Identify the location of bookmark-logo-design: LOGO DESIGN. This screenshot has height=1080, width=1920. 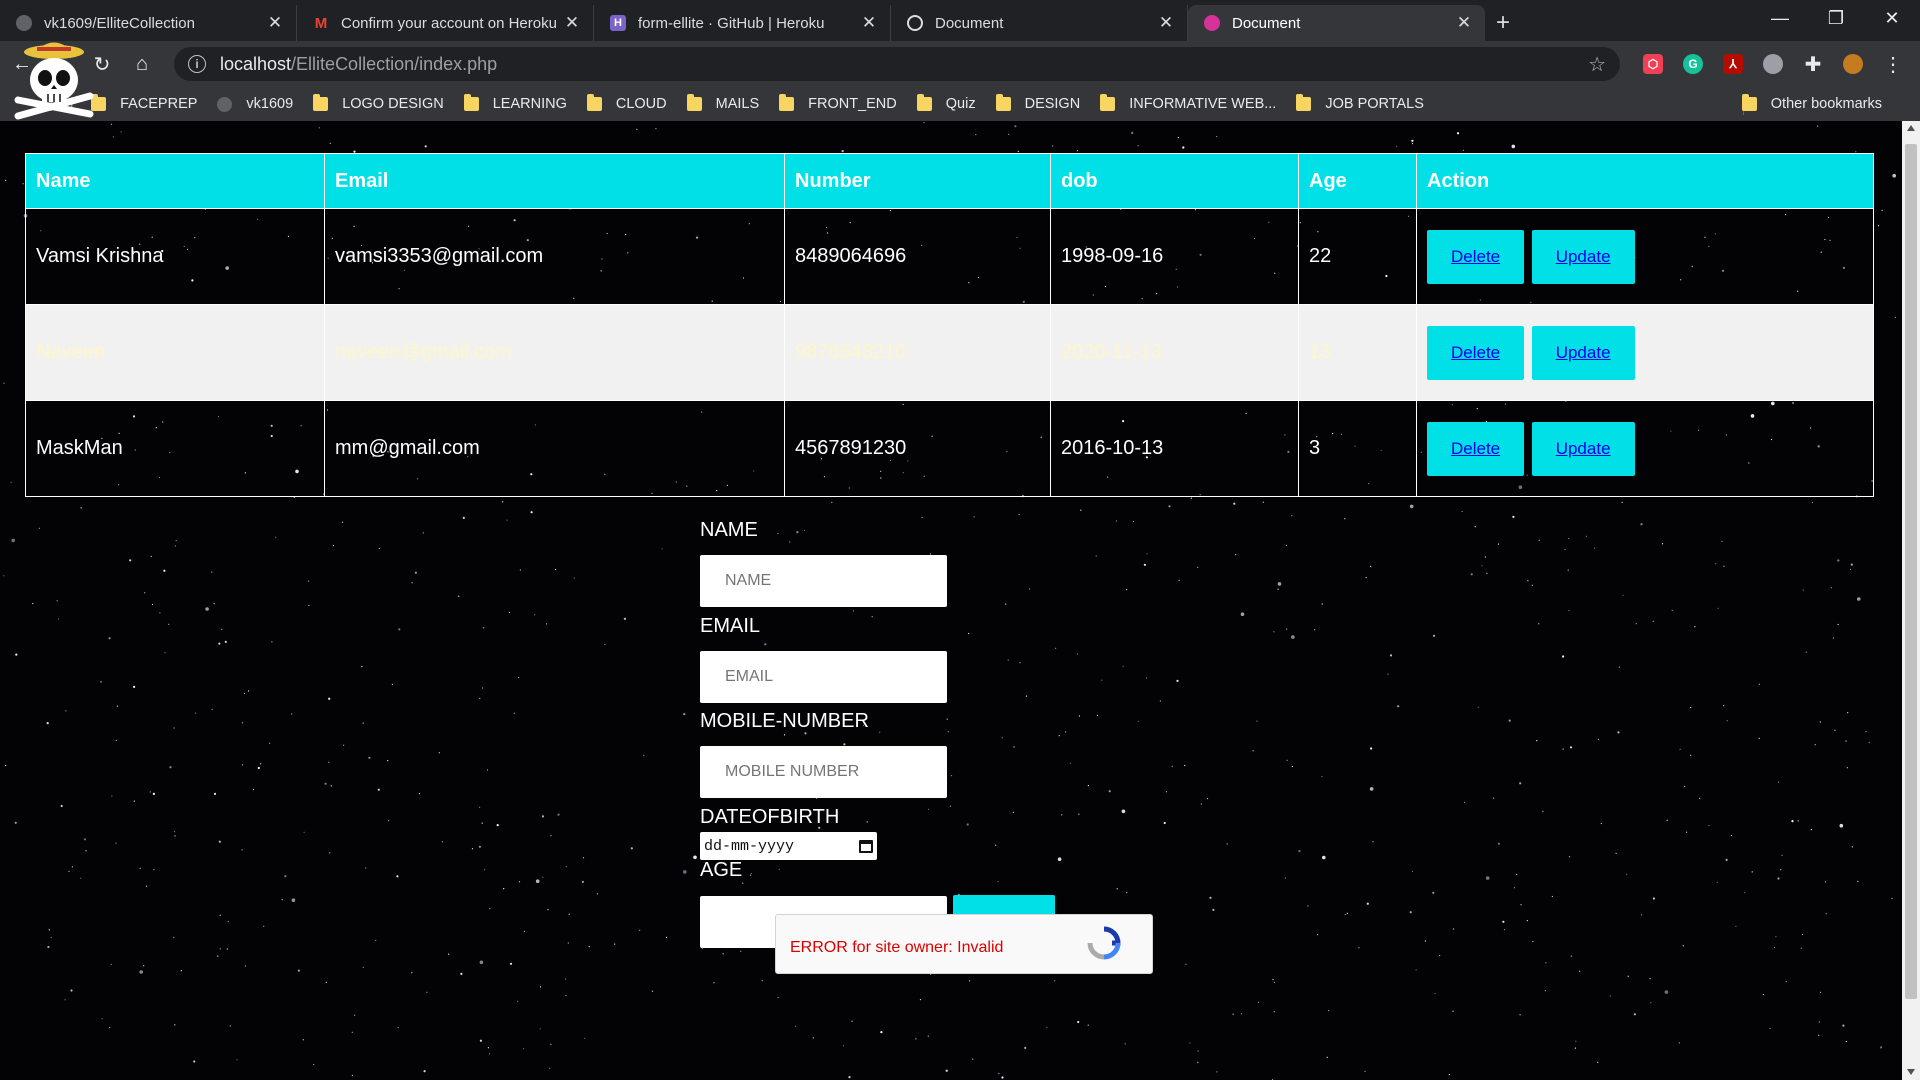
(378, 103).